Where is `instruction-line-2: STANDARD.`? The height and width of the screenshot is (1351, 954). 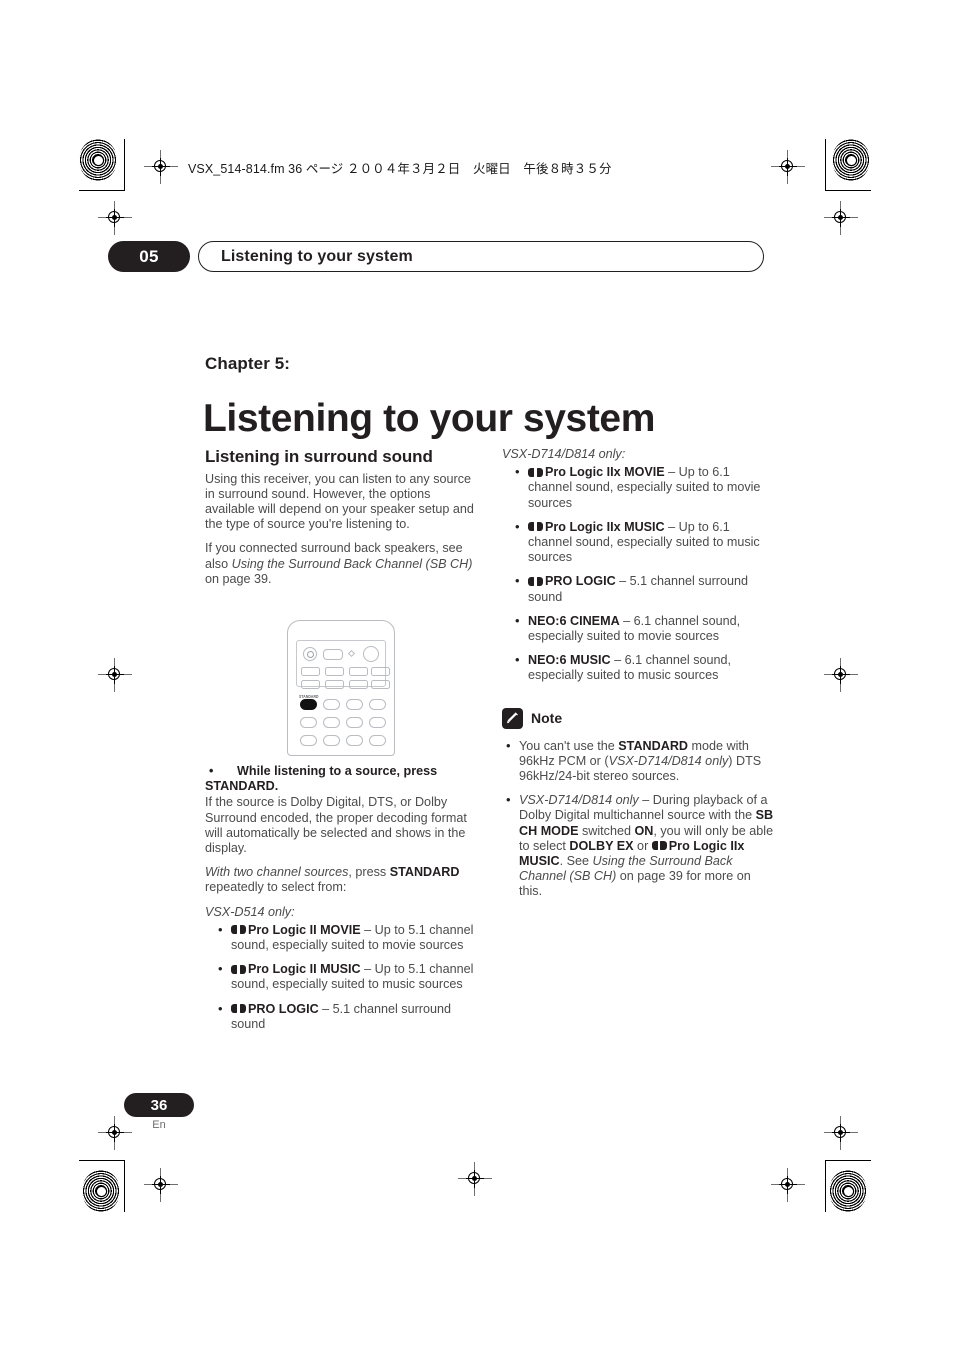 instruction-line-2: STANDARD. is located at coordinates (242, 786).